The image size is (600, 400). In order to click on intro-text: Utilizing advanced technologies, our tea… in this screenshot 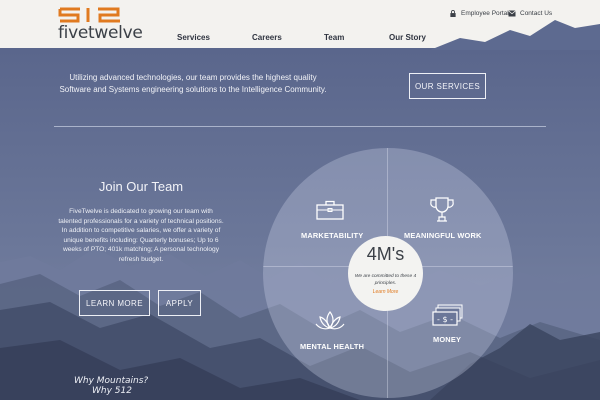, I will do `click(193, 83)`.